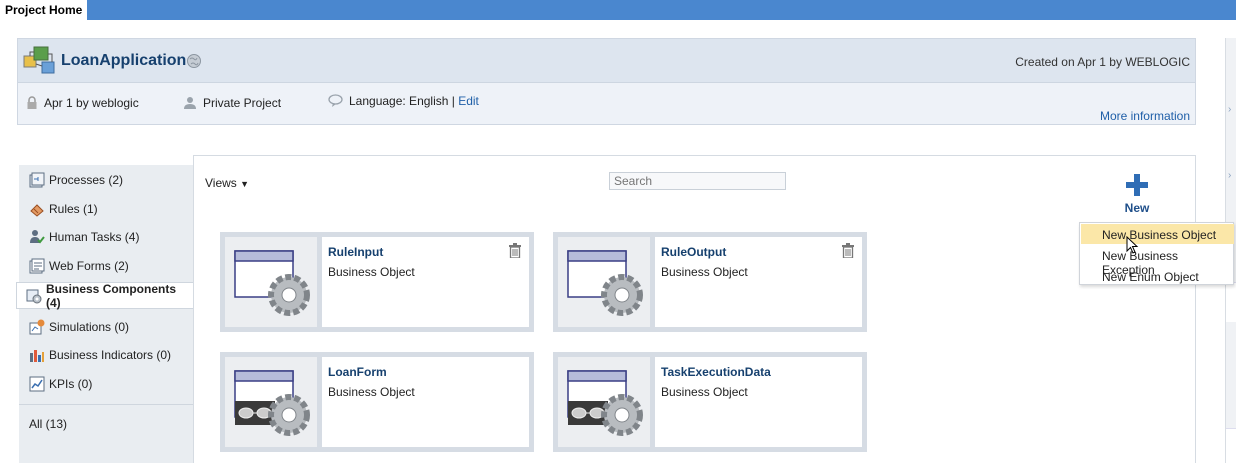 This screenshot has height=468, width=1236. What do you see at coordinates (73, 208) in the screenshot?
I see `sidebar-item-label: Rules (1)` at bounding box center [73, 208].